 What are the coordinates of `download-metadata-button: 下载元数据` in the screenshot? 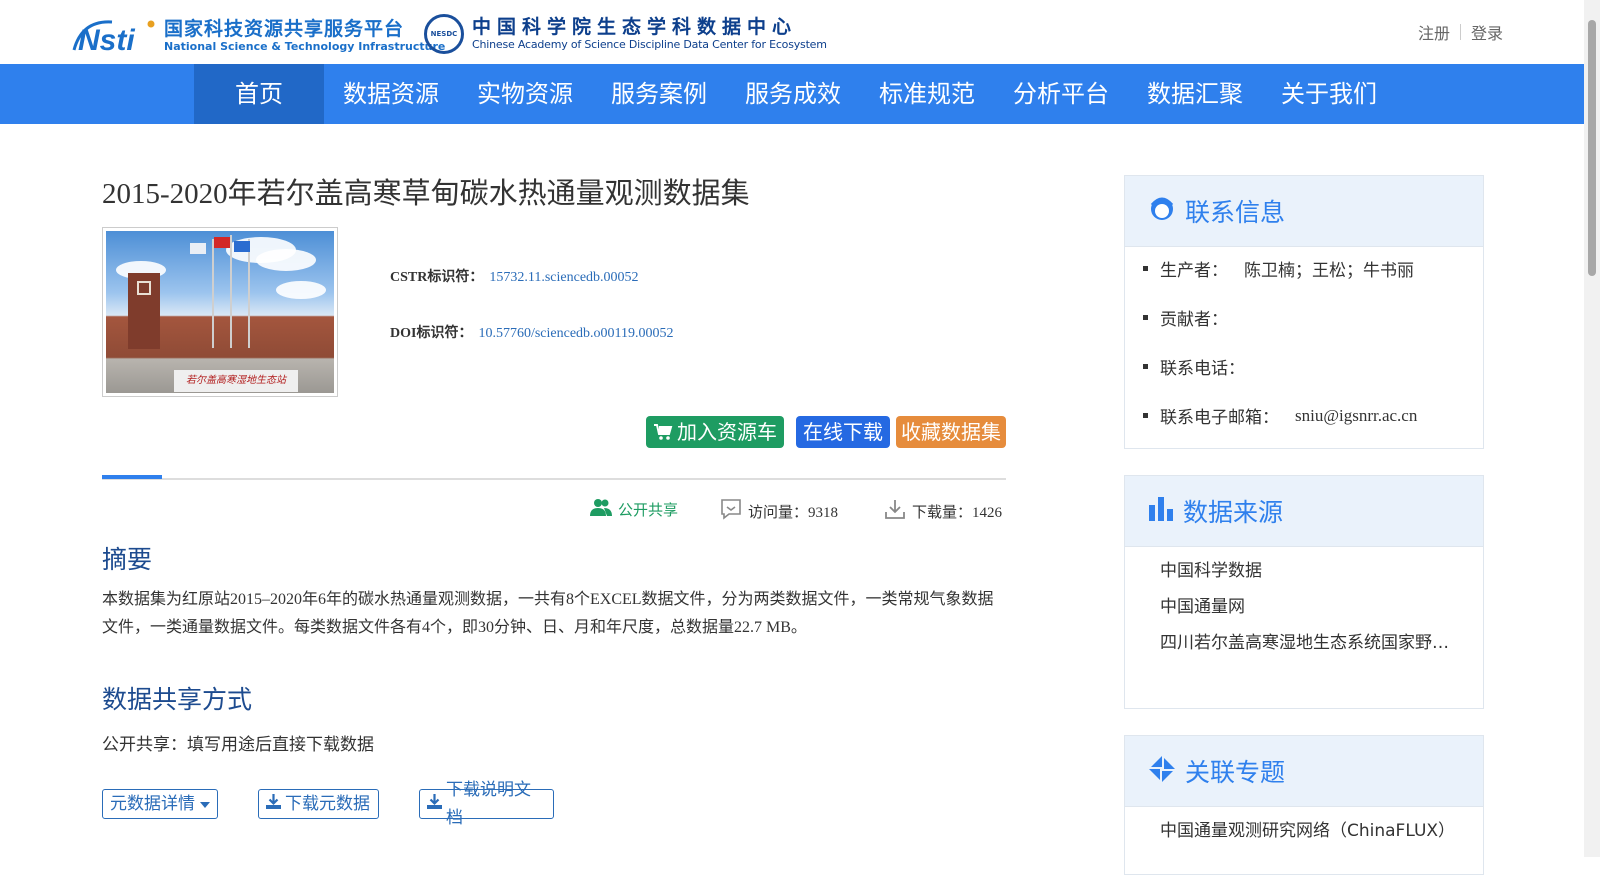 It's located at (318, 804).